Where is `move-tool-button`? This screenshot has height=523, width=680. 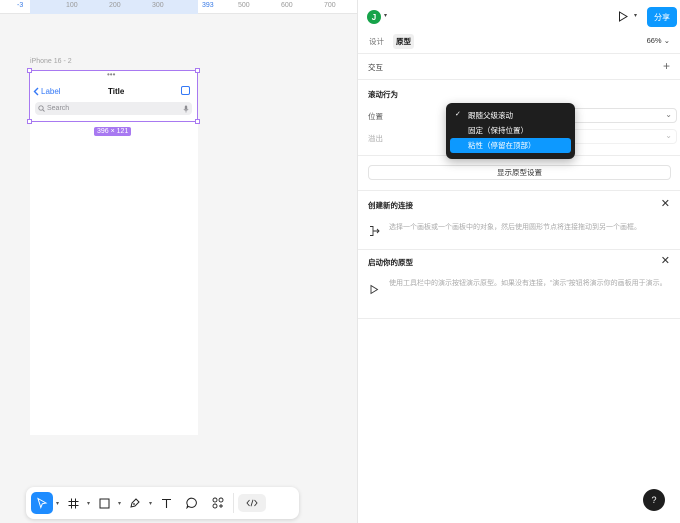 move-tool-button is located at coordinates (42, 503).